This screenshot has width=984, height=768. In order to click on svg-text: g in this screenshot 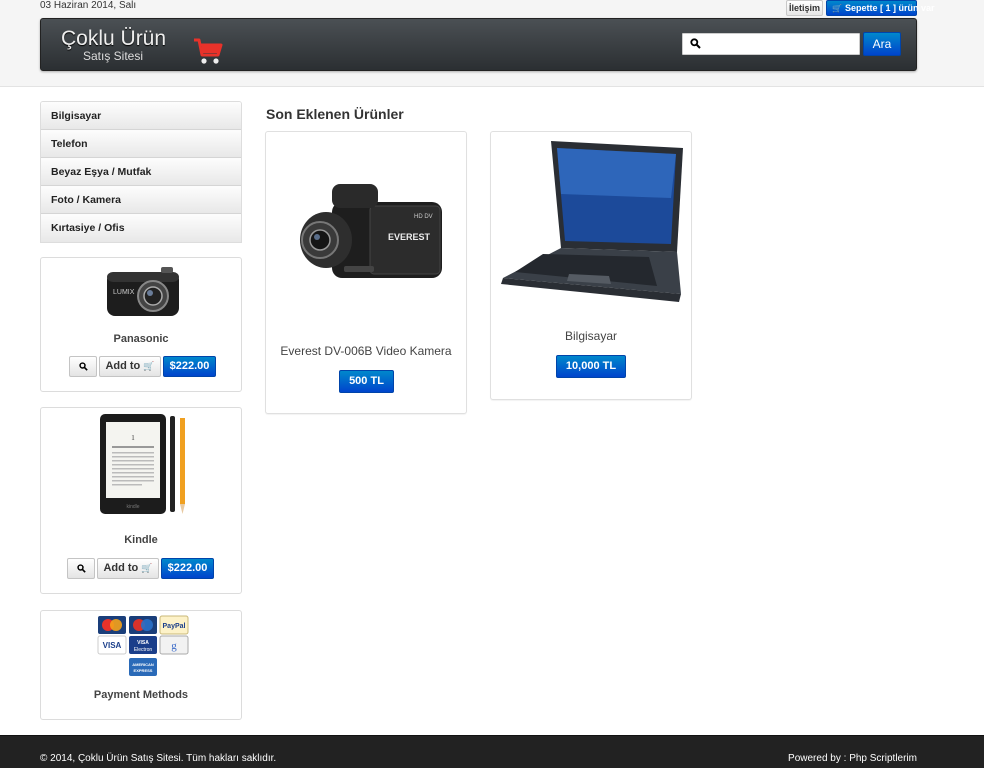, I will do `click(174, 646)`.